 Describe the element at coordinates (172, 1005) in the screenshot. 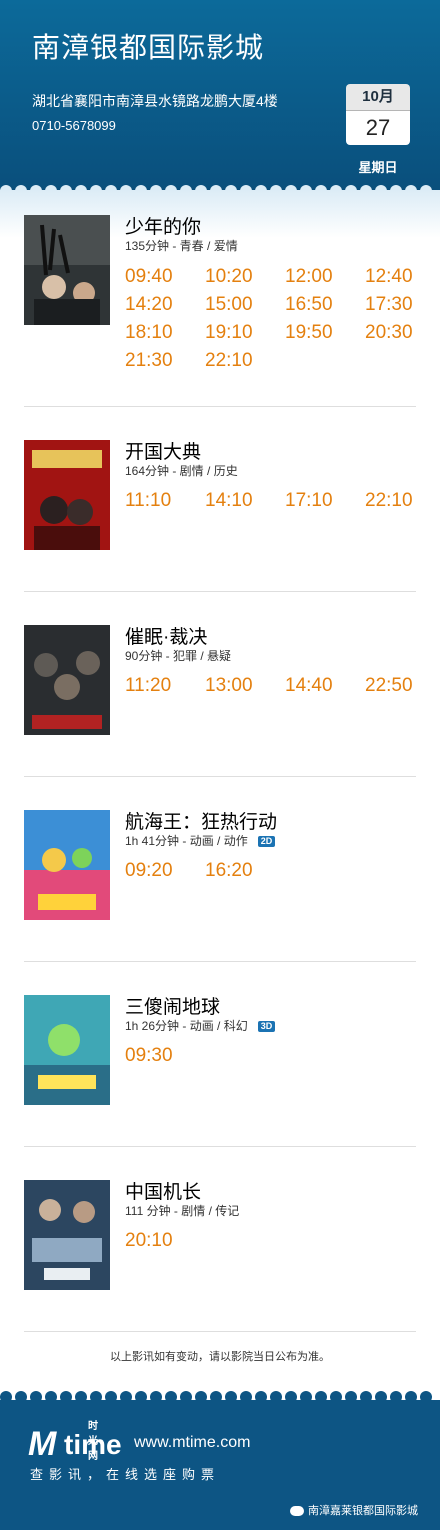

I see `movie-title: 三傻闹地球` at that location.